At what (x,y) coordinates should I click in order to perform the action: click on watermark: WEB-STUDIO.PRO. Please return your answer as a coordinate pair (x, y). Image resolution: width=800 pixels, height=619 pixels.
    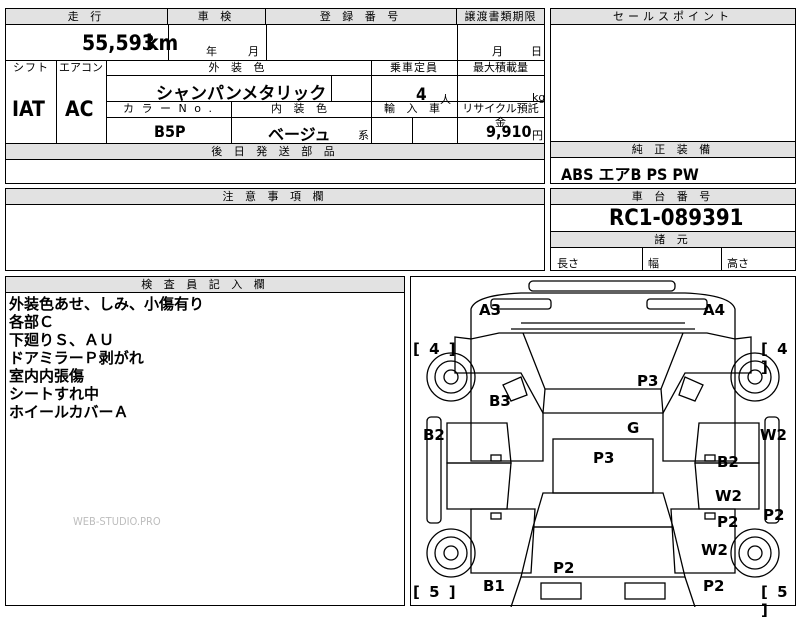
    Looking at the image, I should click on (117, 521).